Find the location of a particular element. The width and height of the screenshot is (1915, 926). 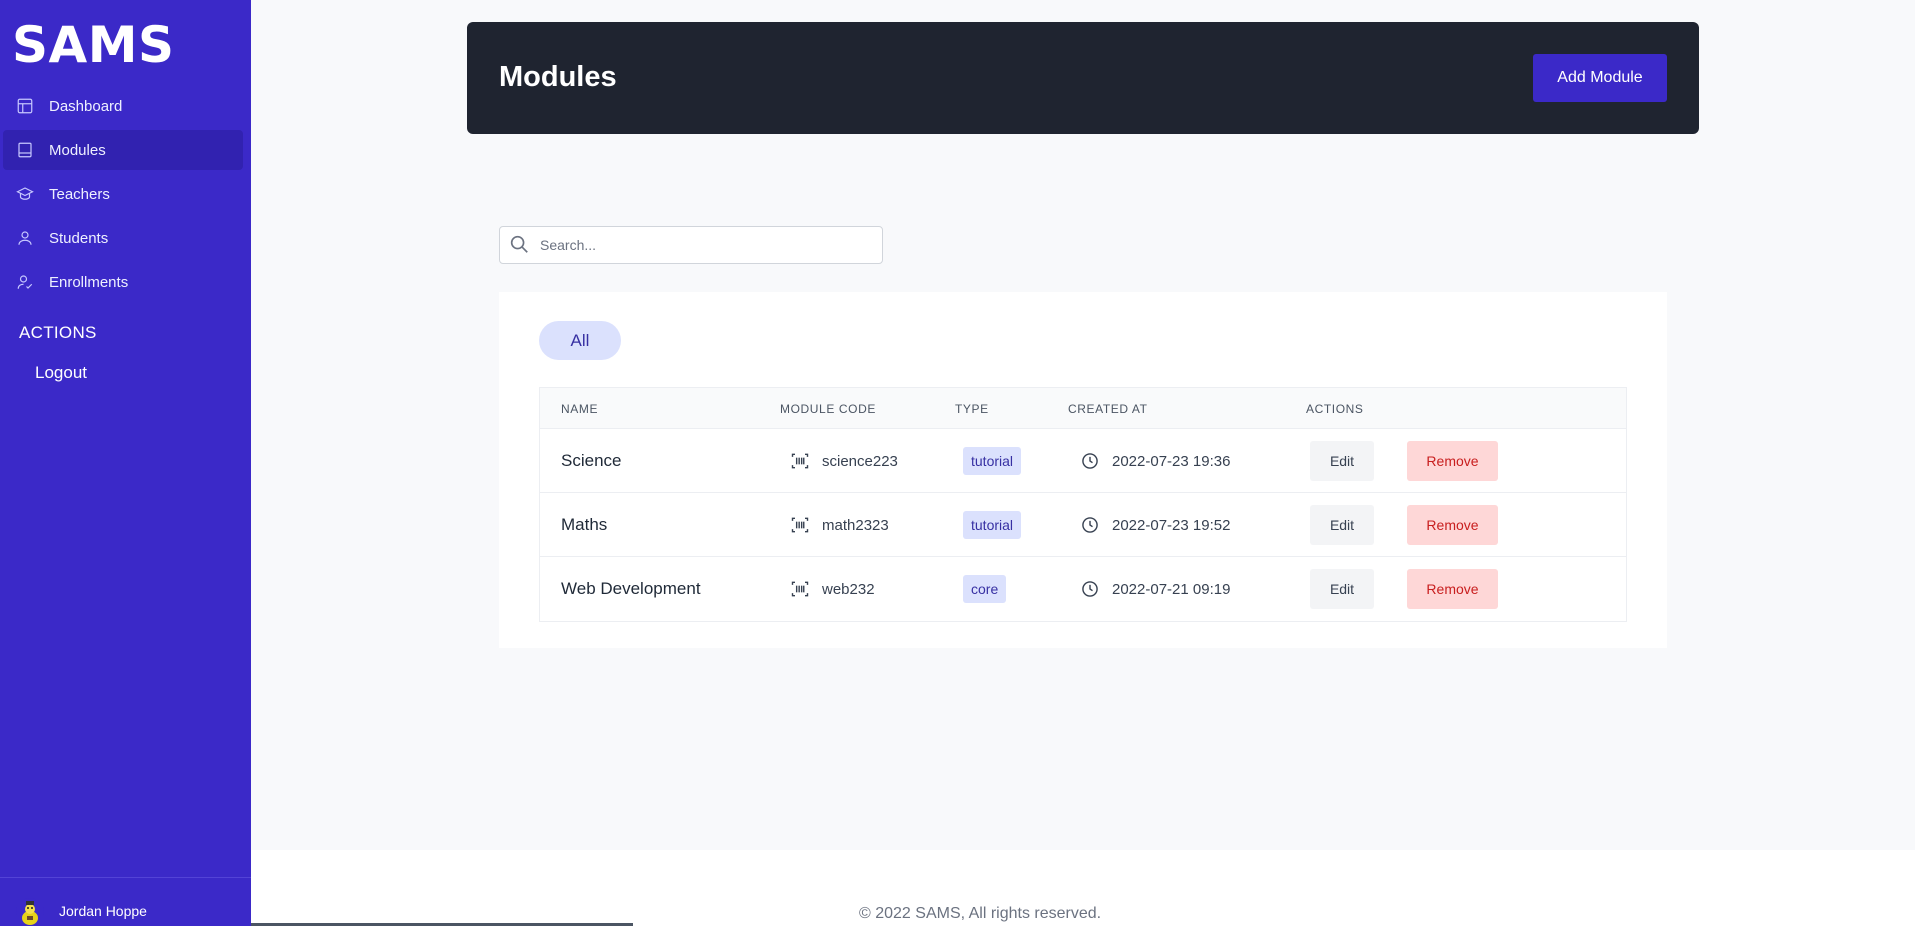

module-code-cell: science223 is located at coordinates (844, 461).